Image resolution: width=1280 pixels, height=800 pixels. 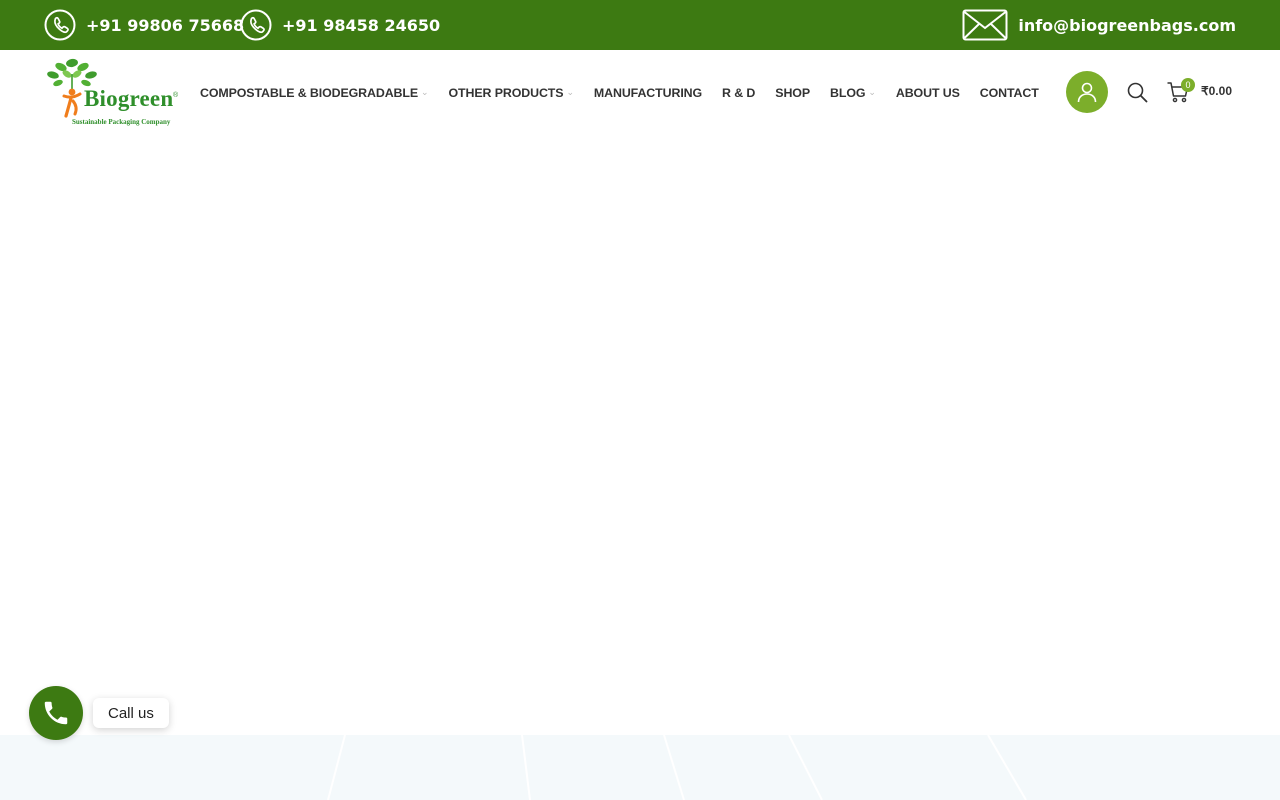 I want to click on footer-decoration, so click(x=640, y=767).